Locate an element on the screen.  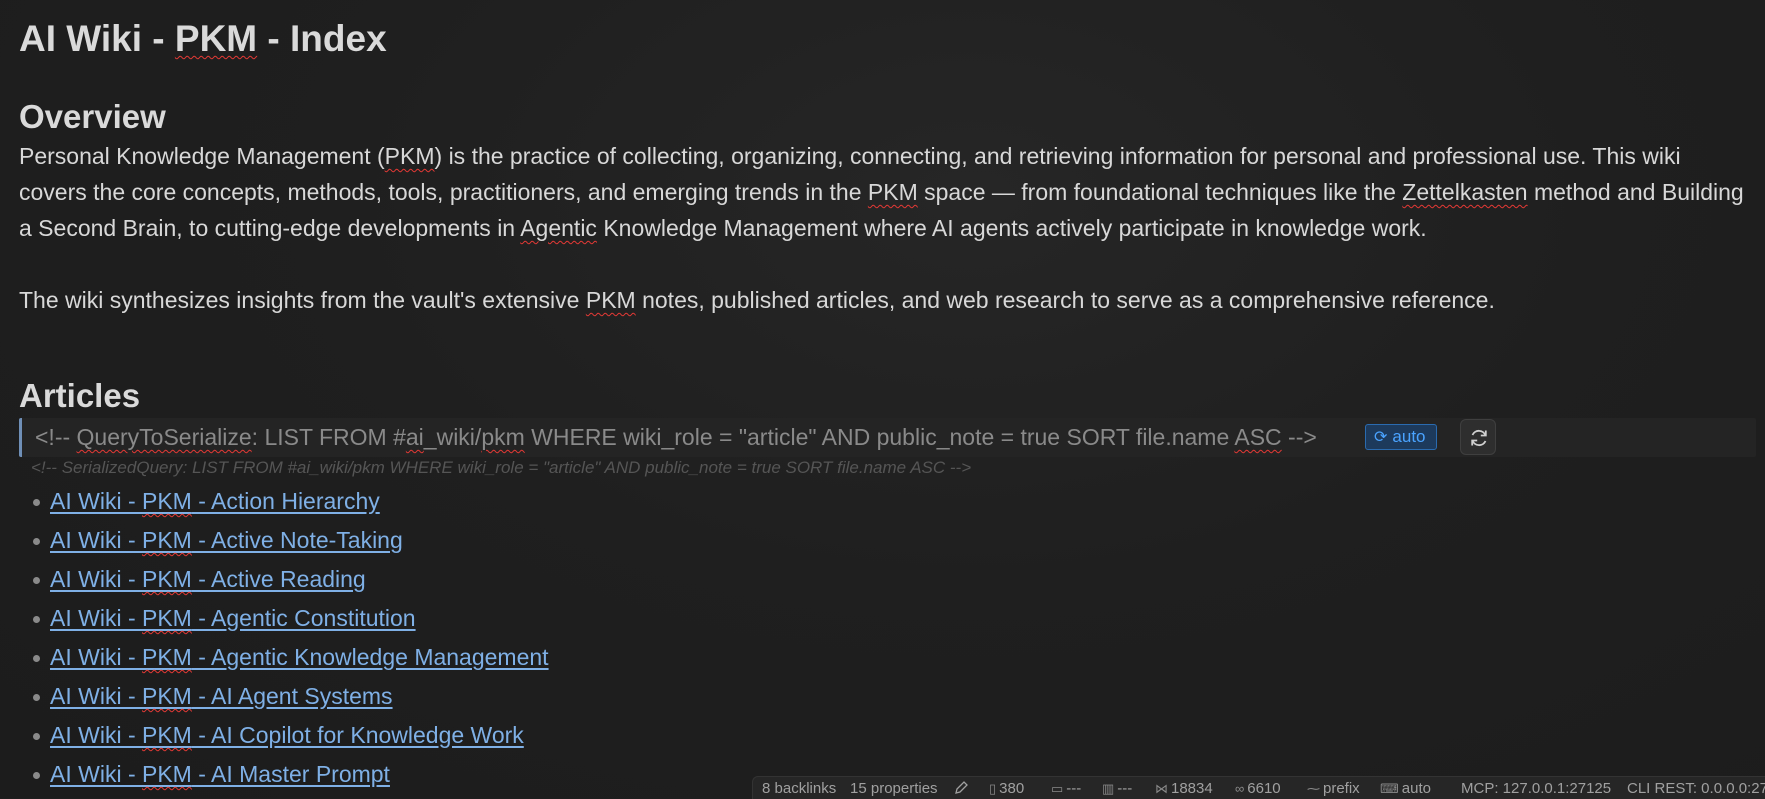
backlinks-count: 8 backlinks is located at coordinates (799, 788).